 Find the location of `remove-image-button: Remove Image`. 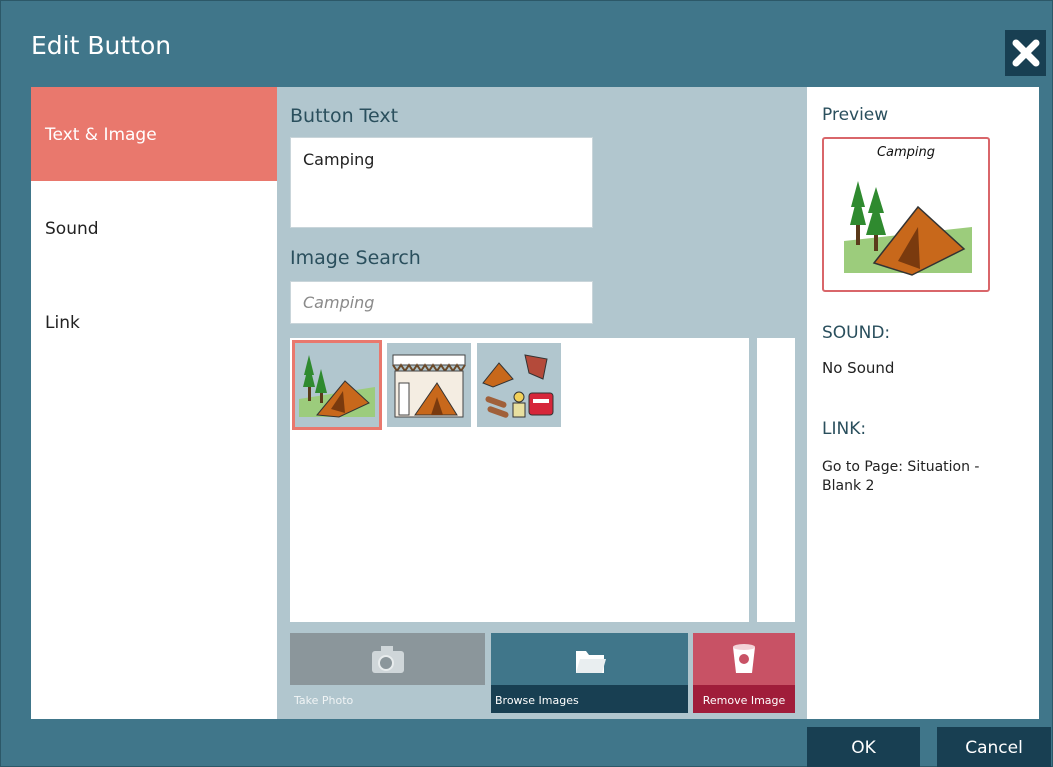

remove-image-button: Remove Image is located at coordinates (744, 673).